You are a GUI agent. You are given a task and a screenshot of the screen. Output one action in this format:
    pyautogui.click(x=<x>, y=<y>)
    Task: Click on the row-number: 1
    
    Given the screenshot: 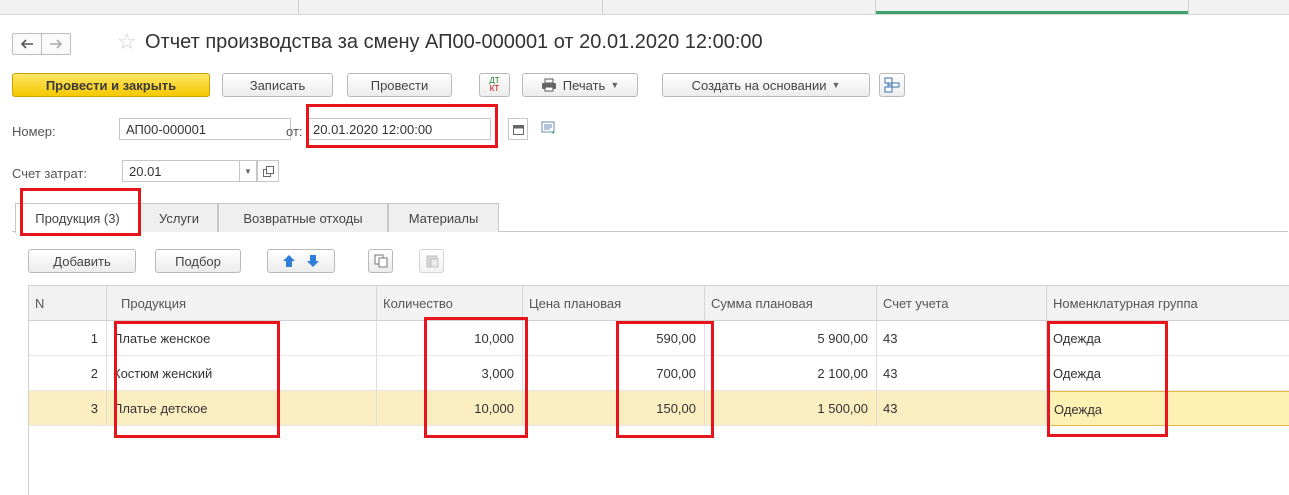 What is the action you would take?
    pyautogui.click(x=68, y=338)
    